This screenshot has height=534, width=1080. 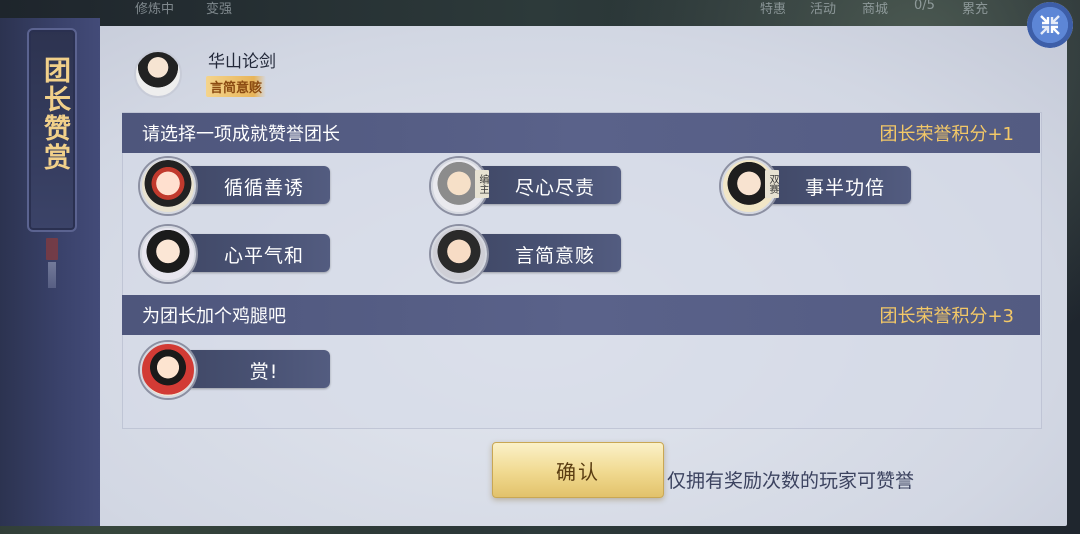 I want to click on option-xunxunshanyou: 循循善诱, so click(x=236, y=186).